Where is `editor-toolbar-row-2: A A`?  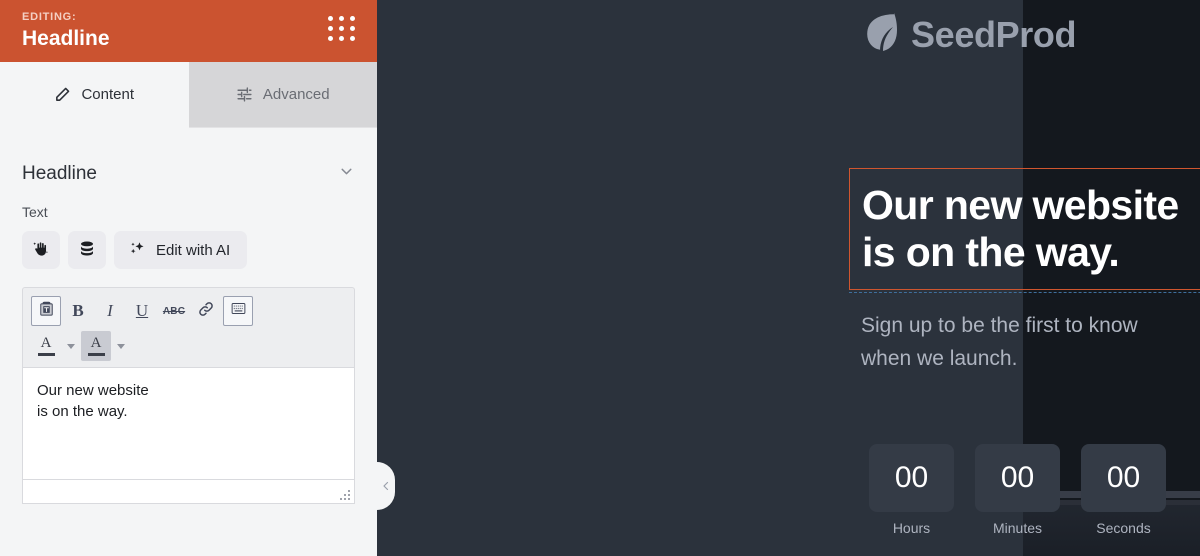
editor-toolbar-row-2: A A is located at coordinates (188, 346).